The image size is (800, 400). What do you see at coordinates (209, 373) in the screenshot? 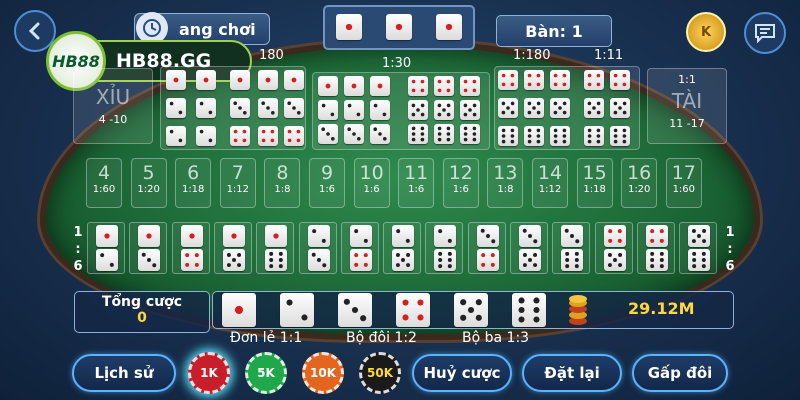
I see `chip-1k: 1K` at bounding box center [209, 373].